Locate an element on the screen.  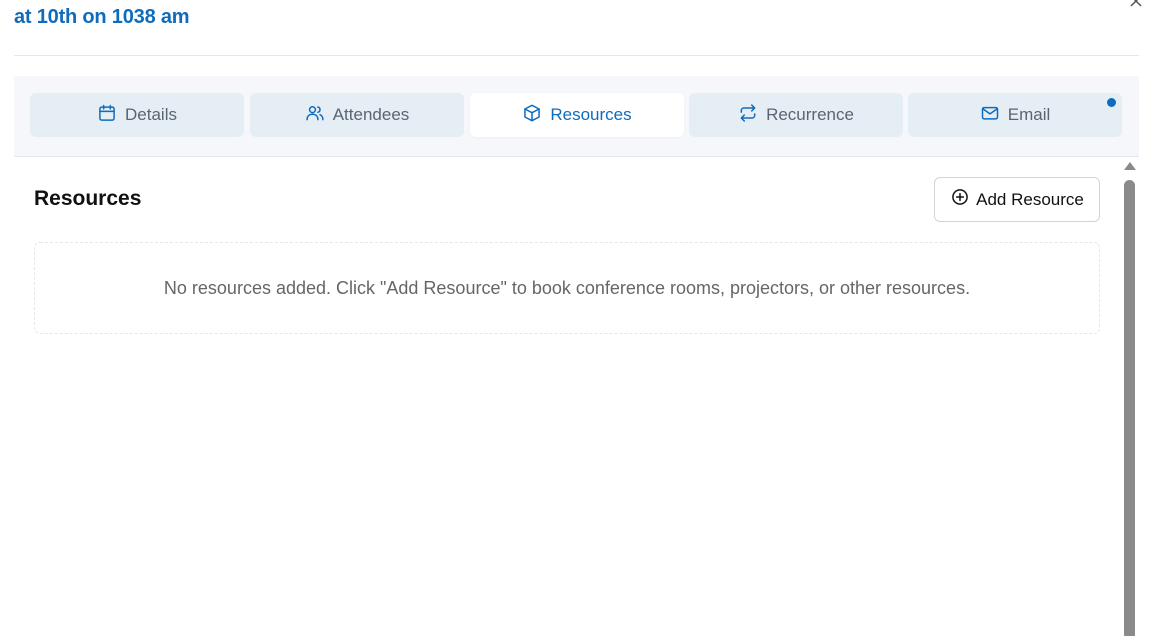
resources-heading: Resources is located at coordinates (88, 198).